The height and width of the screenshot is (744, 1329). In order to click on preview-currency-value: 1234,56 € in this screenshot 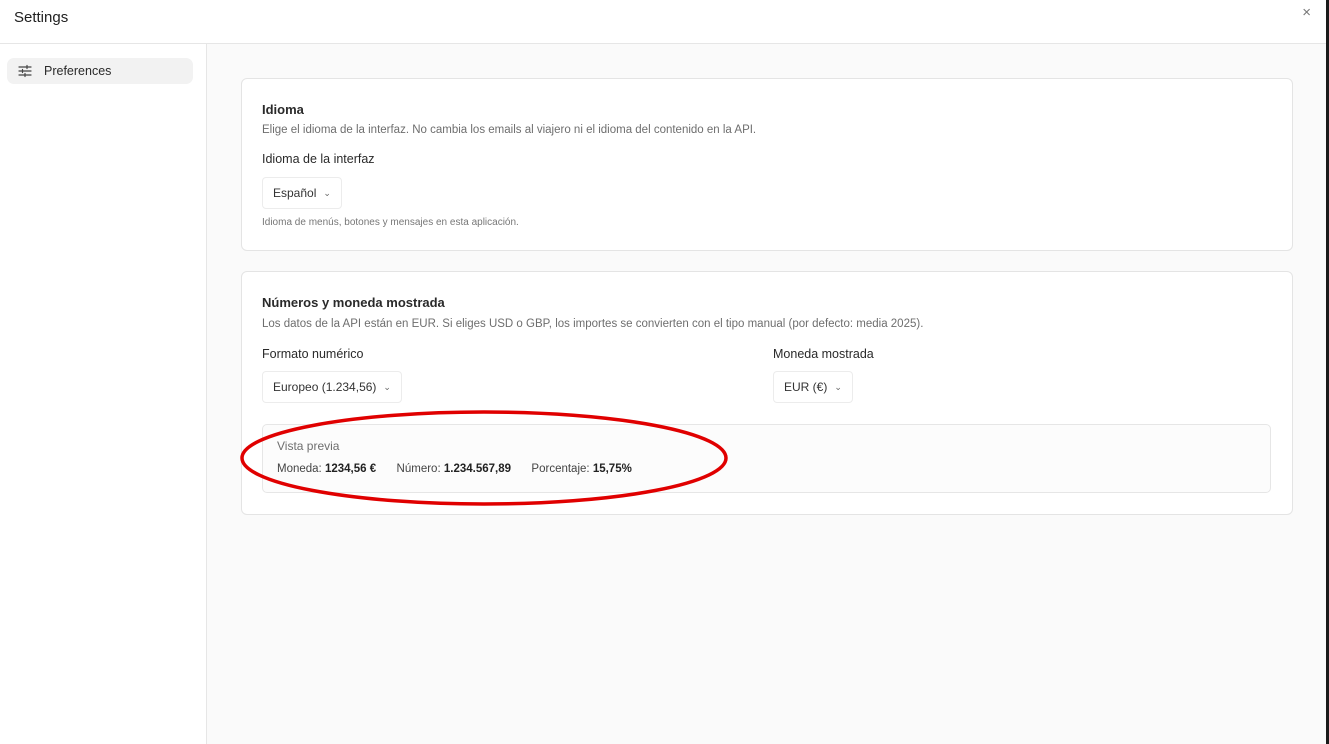, I will do `click(350, 469)`.